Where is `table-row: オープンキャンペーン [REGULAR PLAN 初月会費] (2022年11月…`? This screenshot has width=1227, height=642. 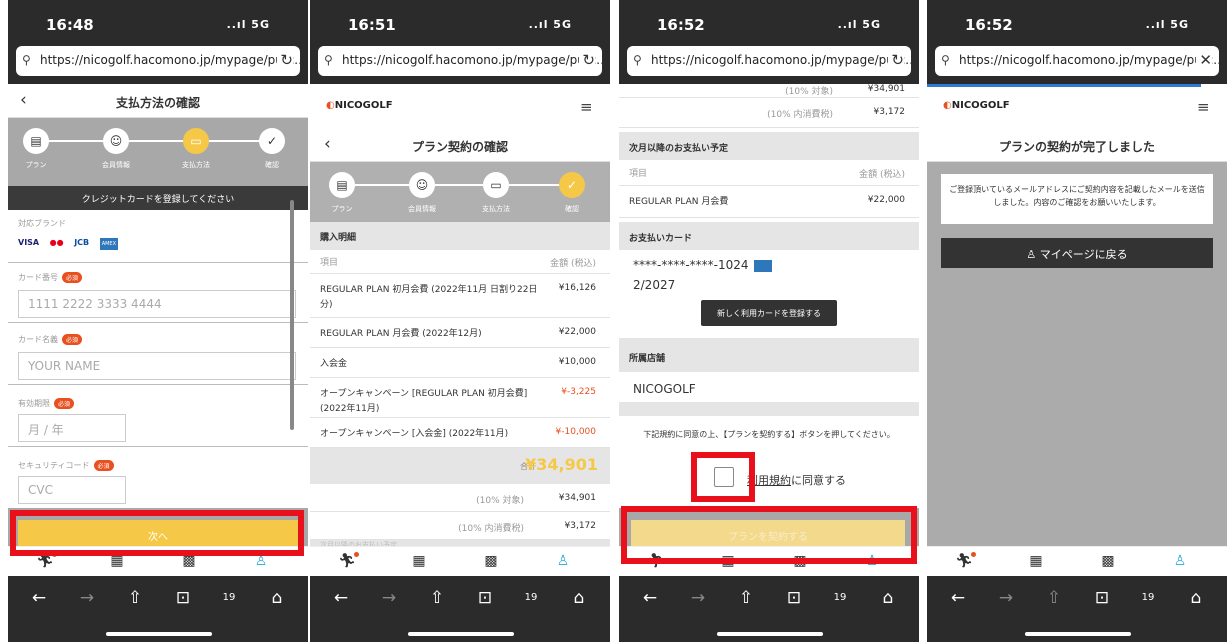 table-row: オープンキャンペーン [REGULAR PLAN 初月会費] (2022年11月… is located at coordinates (460, 398).